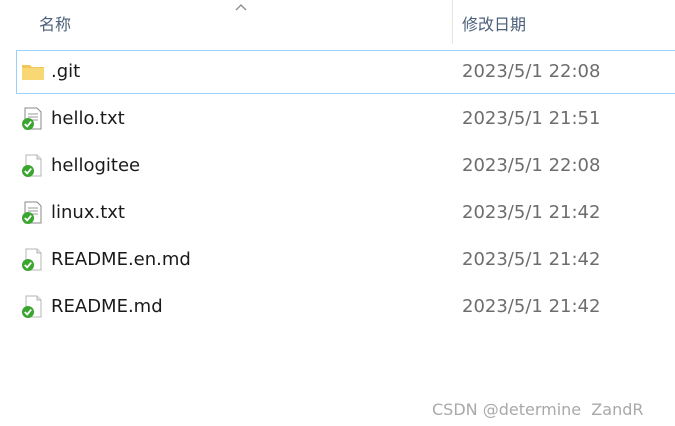 The height and width of the screenshot is (426, 675). I want to click on file-row: .git 2023/5/1 22:08, so click(345, 72).